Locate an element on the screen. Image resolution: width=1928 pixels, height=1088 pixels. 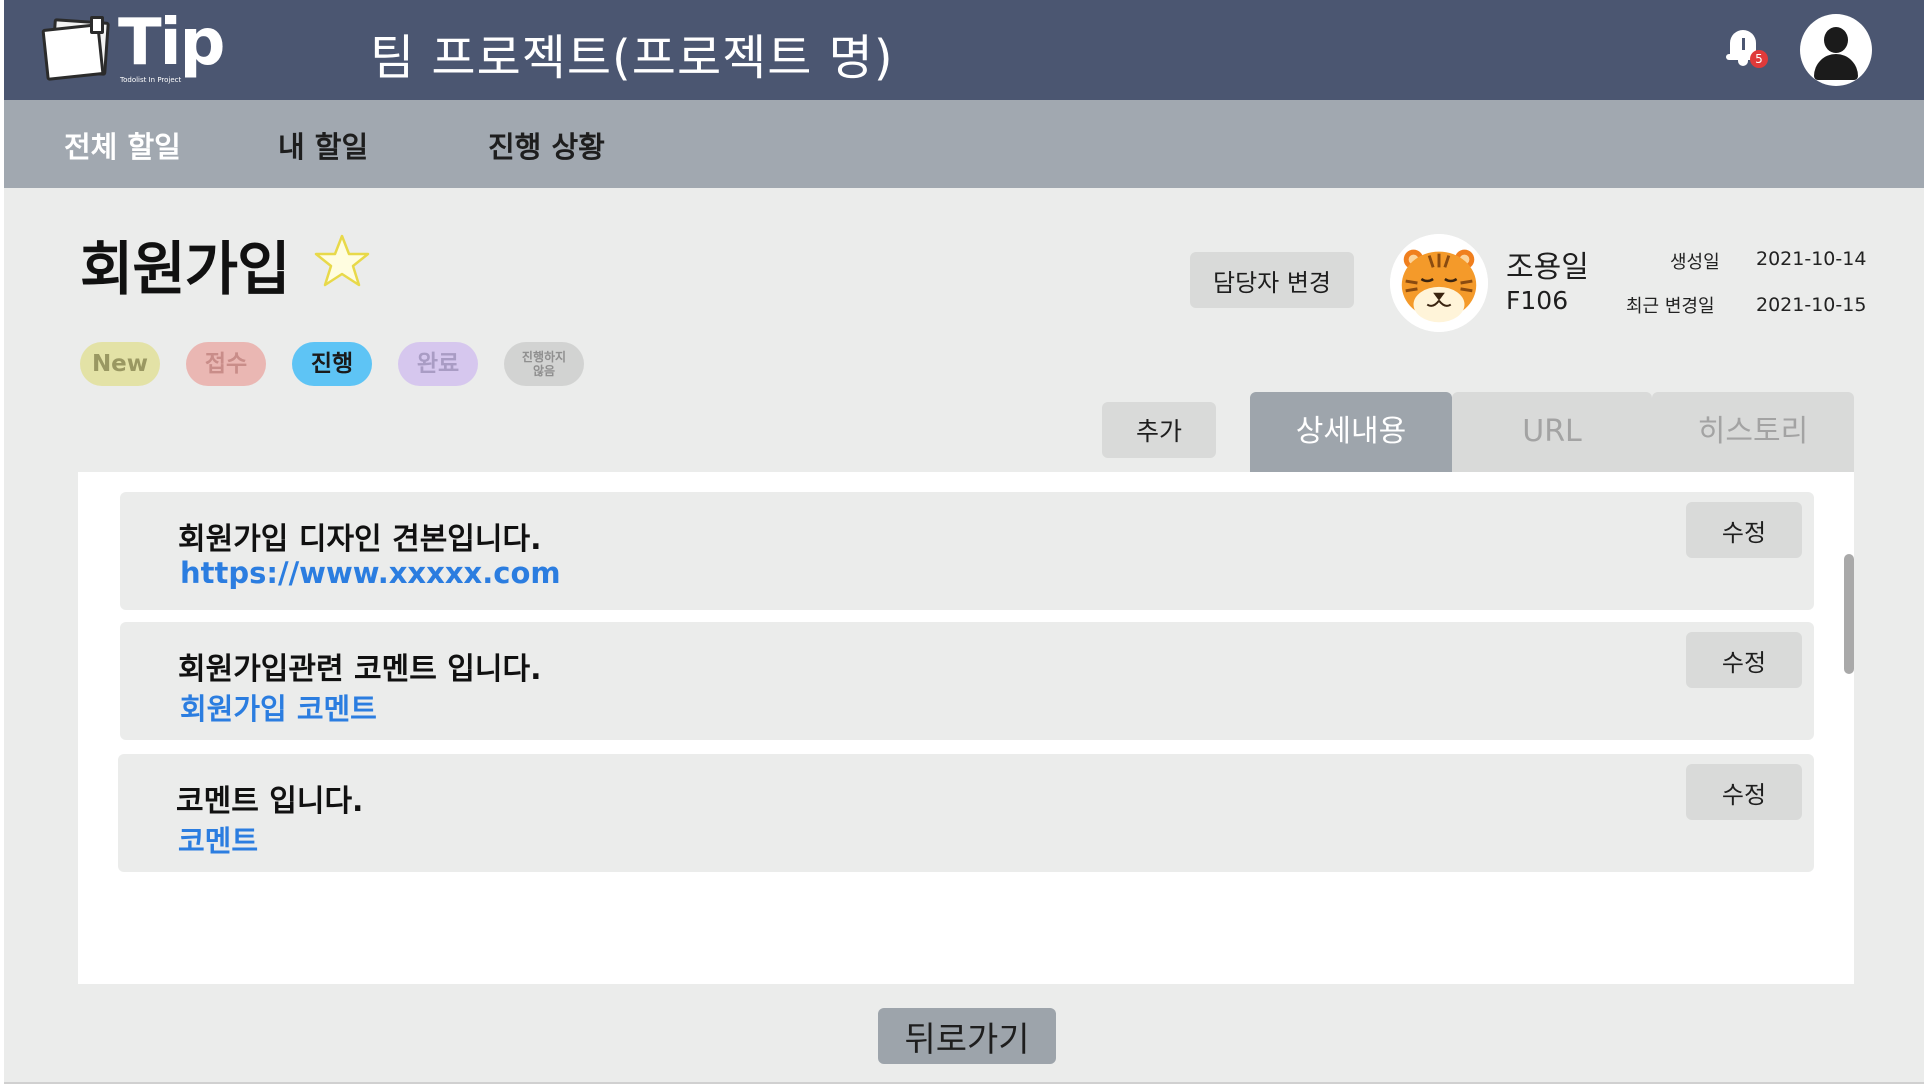
tab-details: 상세내용 is located at coordinates (1351, 432).